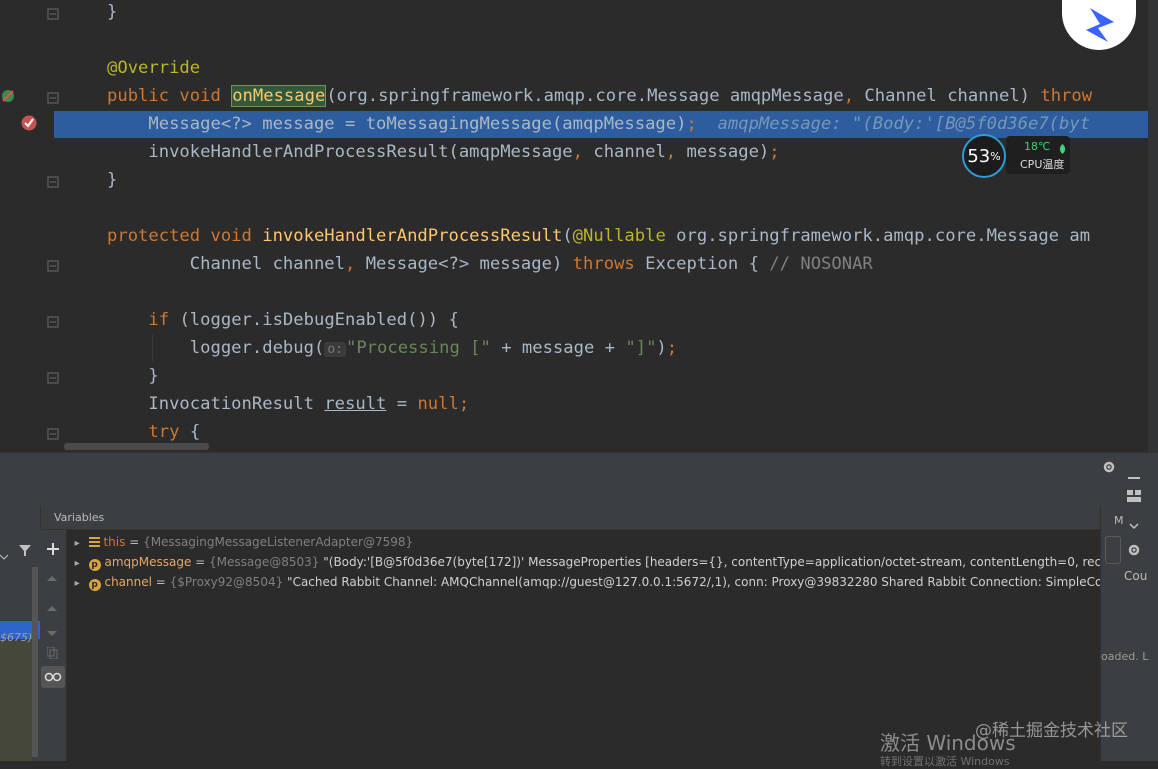 The height and width of the screenshot is (769, 1158). I want to click on variable-name: this, so click(114, 542).